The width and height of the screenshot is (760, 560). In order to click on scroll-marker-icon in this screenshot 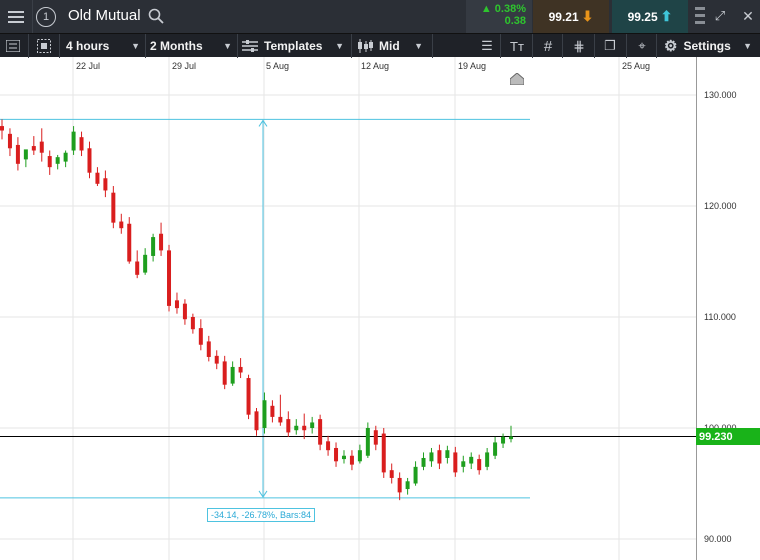, I will do `click(517, 79)`.